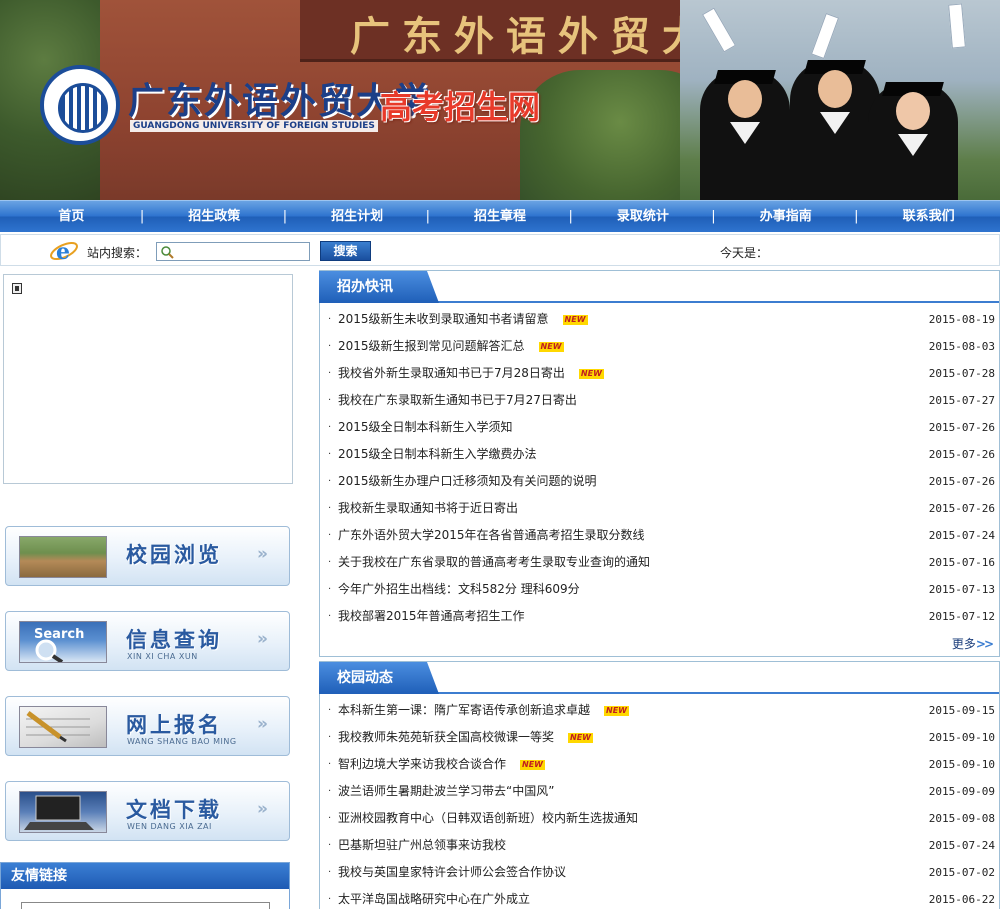 Image resolution: width=1000 pixels, height=909 pixels. I want to click on news-date: 2015-07-12, so click(961, 616).